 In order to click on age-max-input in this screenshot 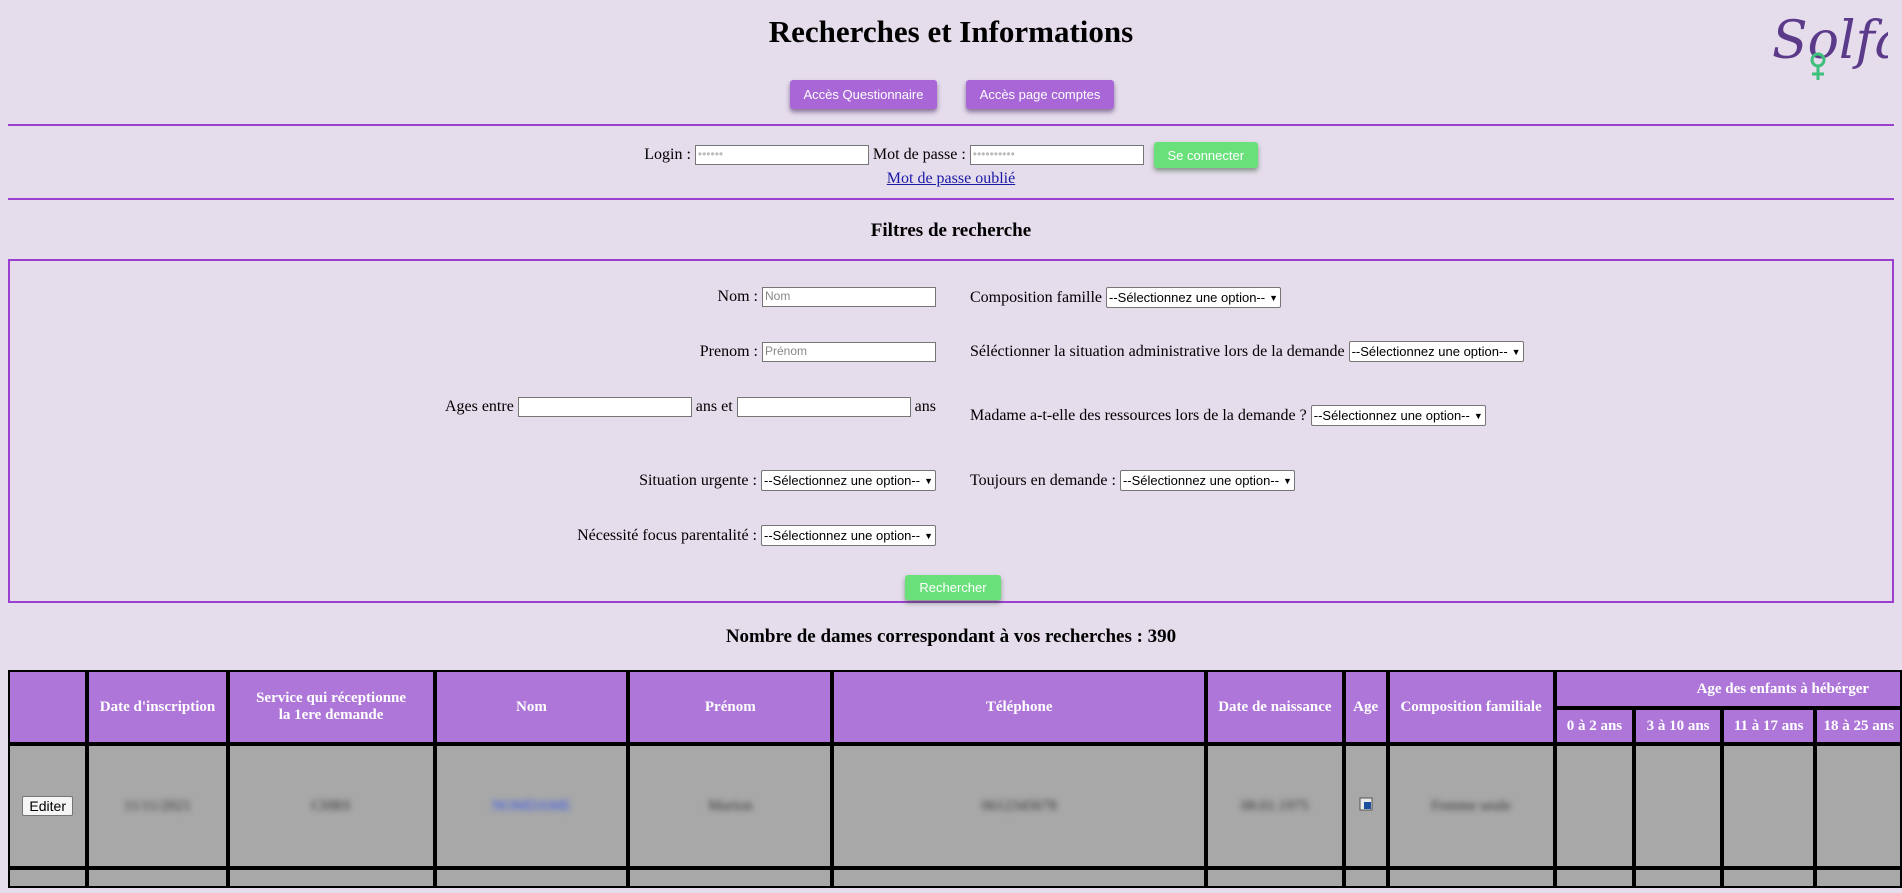, I will do `click(823, 407)`.